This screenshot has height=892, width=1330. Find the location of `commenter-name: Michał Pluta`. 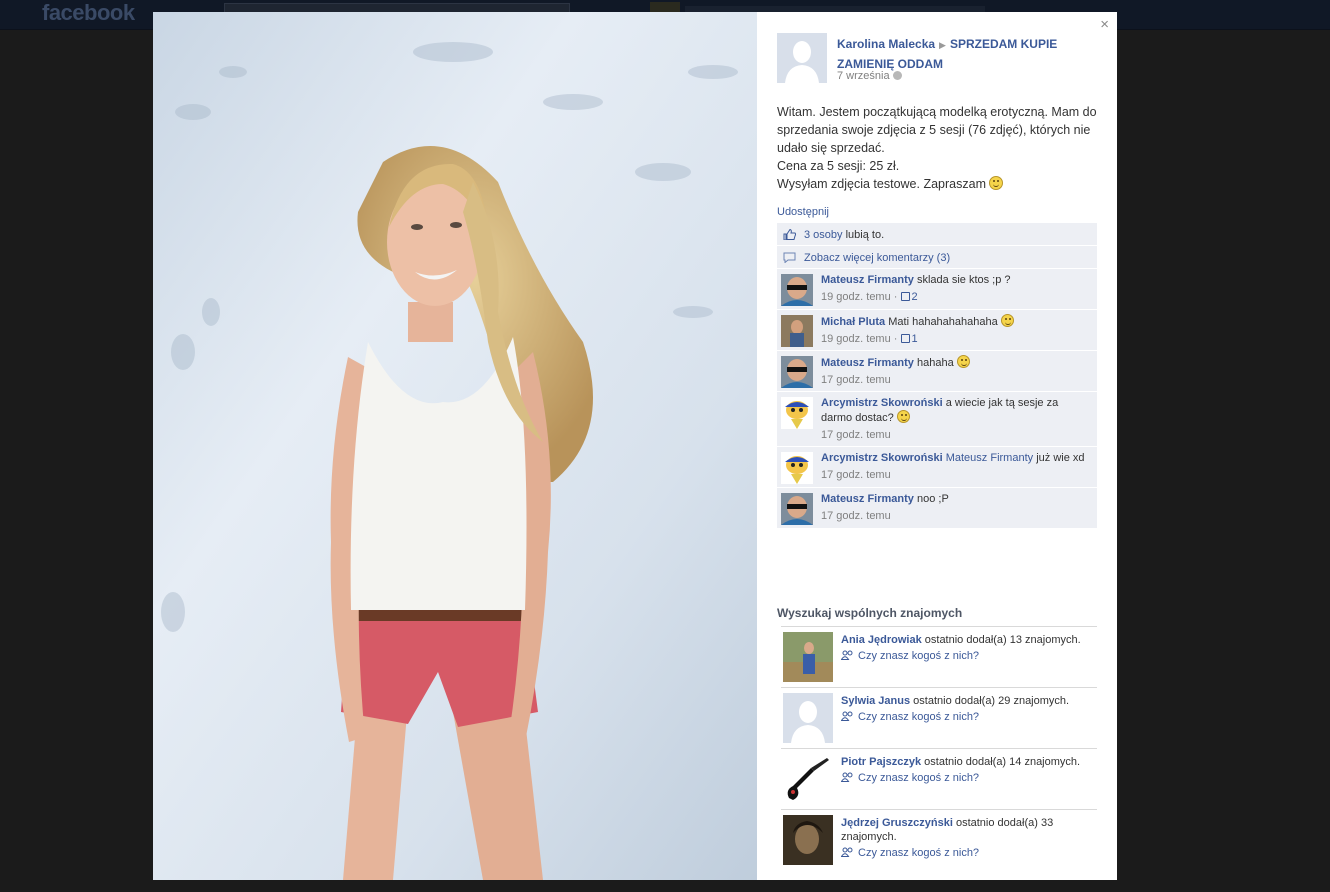

commenter-name: Michał Pluta is located at coordinates (853, 322).